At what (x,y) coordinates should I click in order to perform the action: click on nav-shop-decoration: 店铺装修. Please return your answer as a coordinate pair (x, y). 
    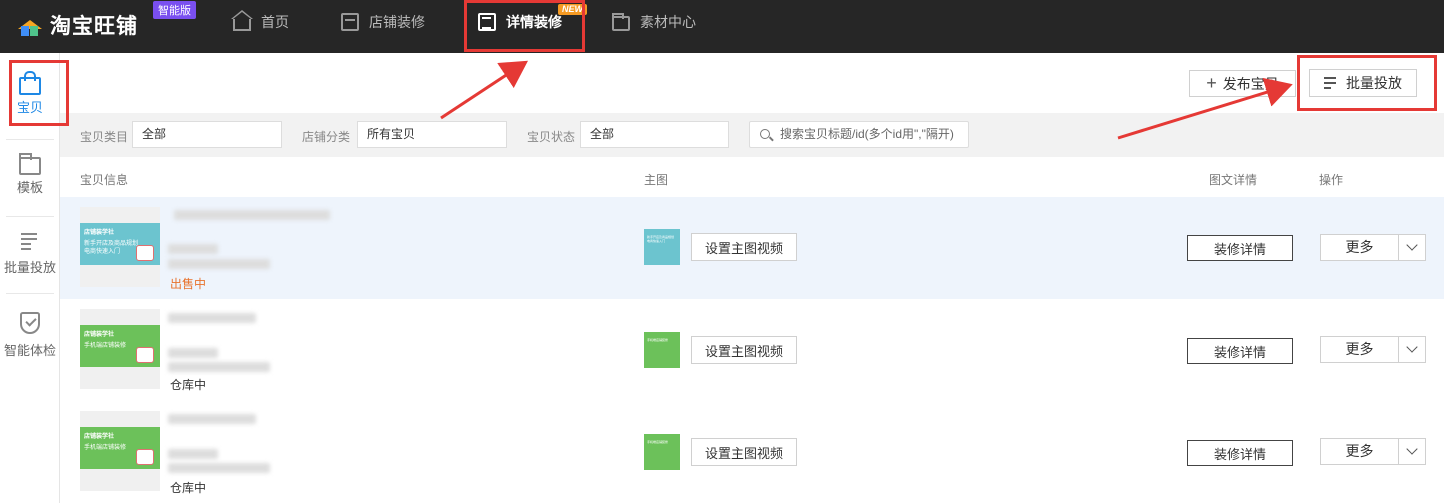
    Looking at the image, I should click on (383, 22).